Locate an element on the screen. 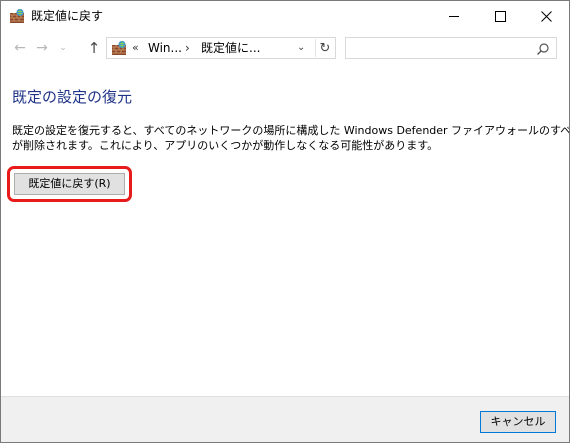 The image size is (570, 443). maximize-icon is located at coordinates (500, 16).